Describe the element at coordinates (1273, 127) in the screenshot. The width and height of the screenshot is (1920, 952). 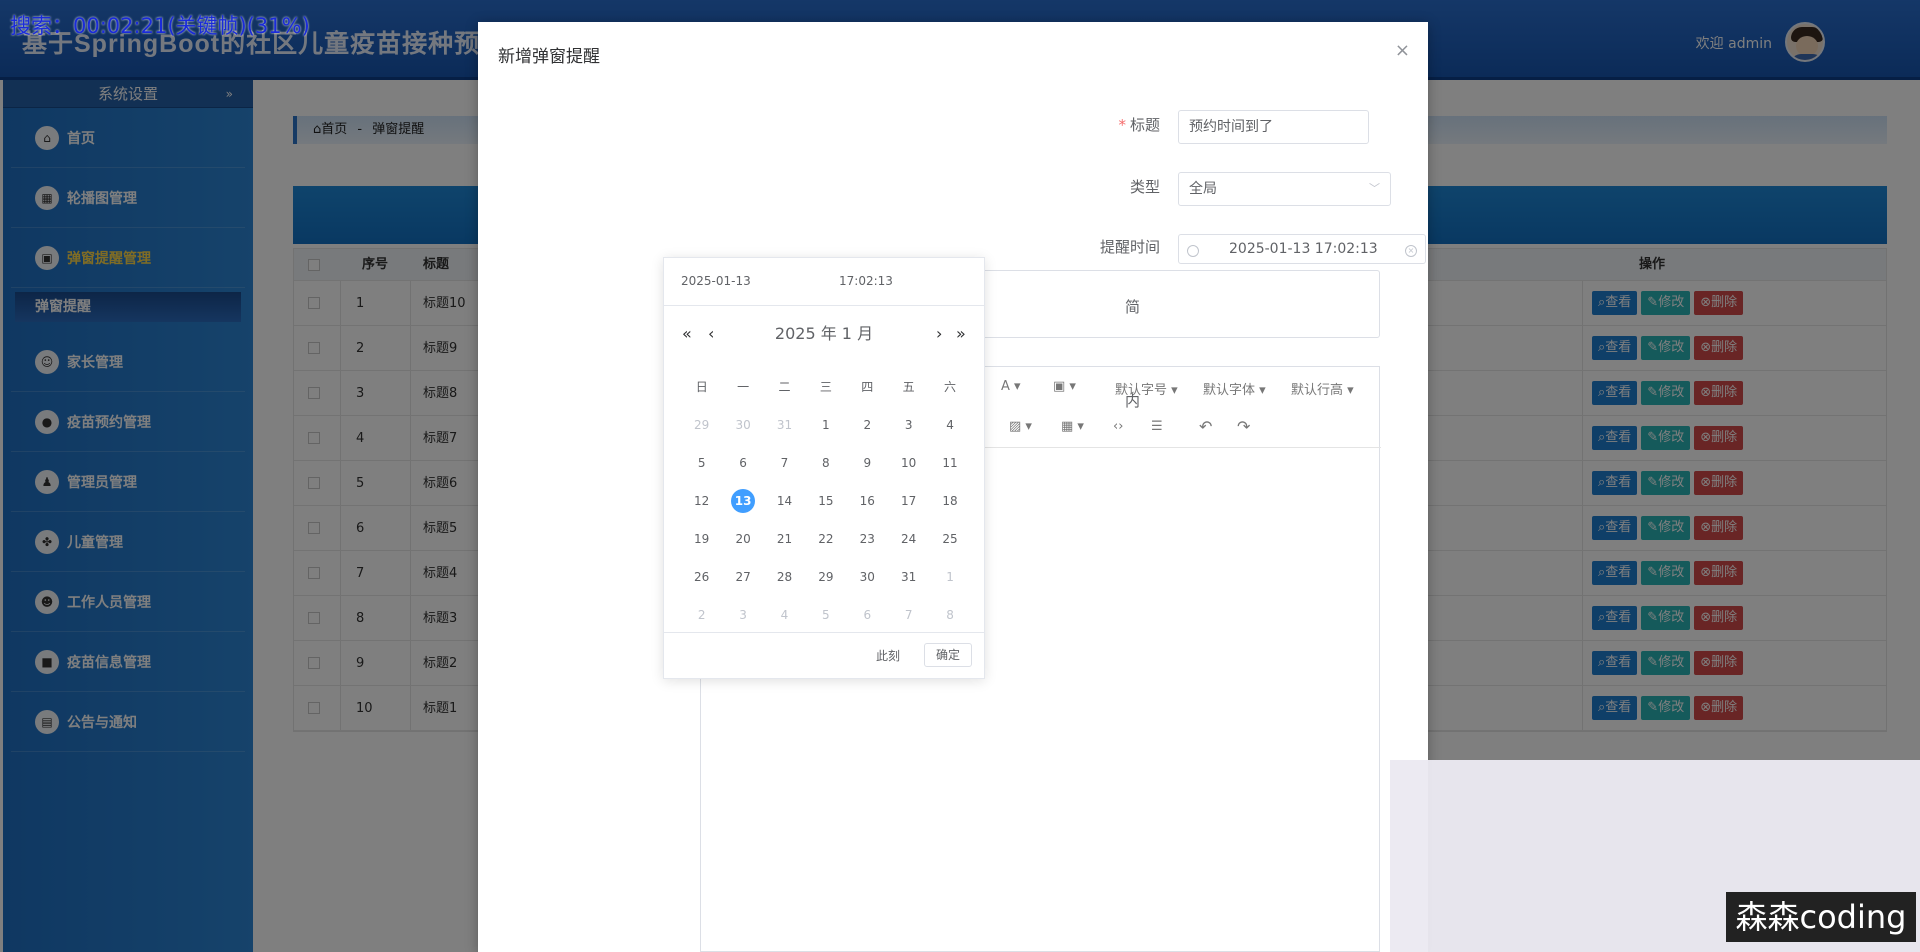
I see `title-input: 预约时间到了` at that location.